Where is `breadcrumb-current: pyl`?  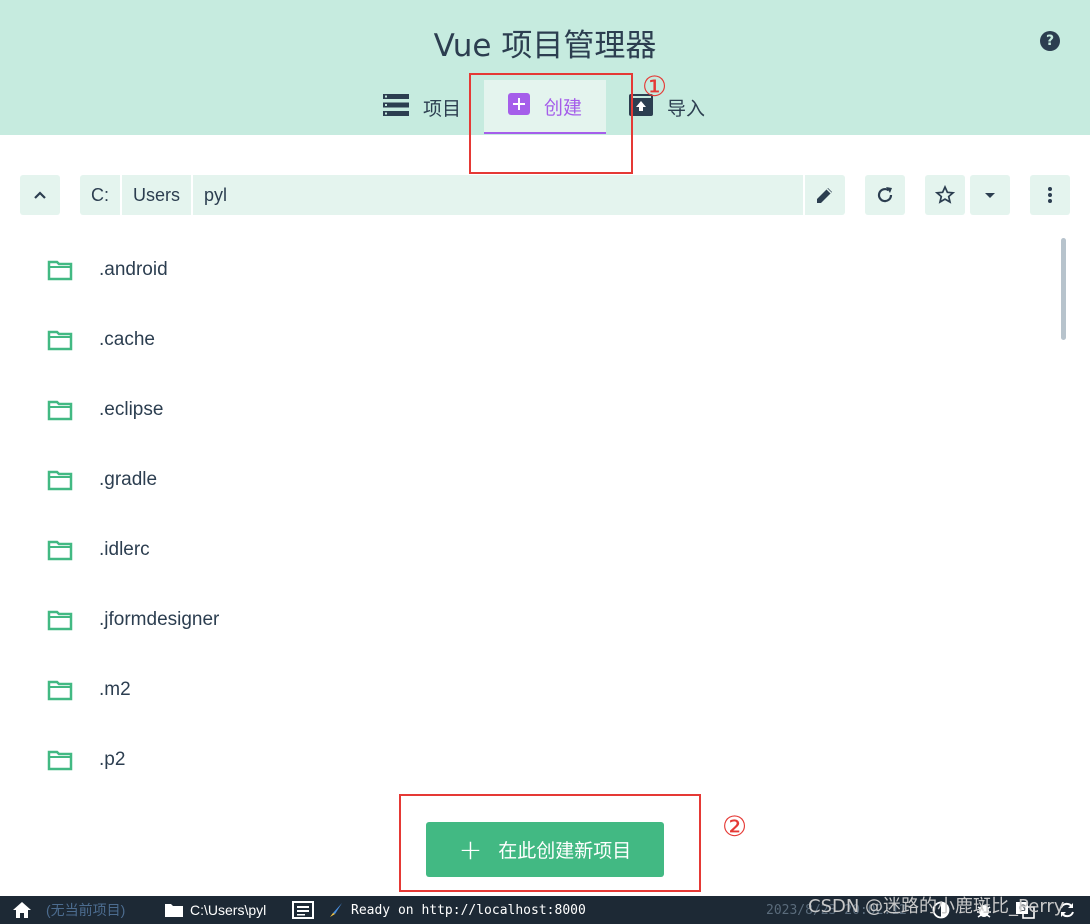 breadcrumb-current: pyl is located at coordinates (215, 195).